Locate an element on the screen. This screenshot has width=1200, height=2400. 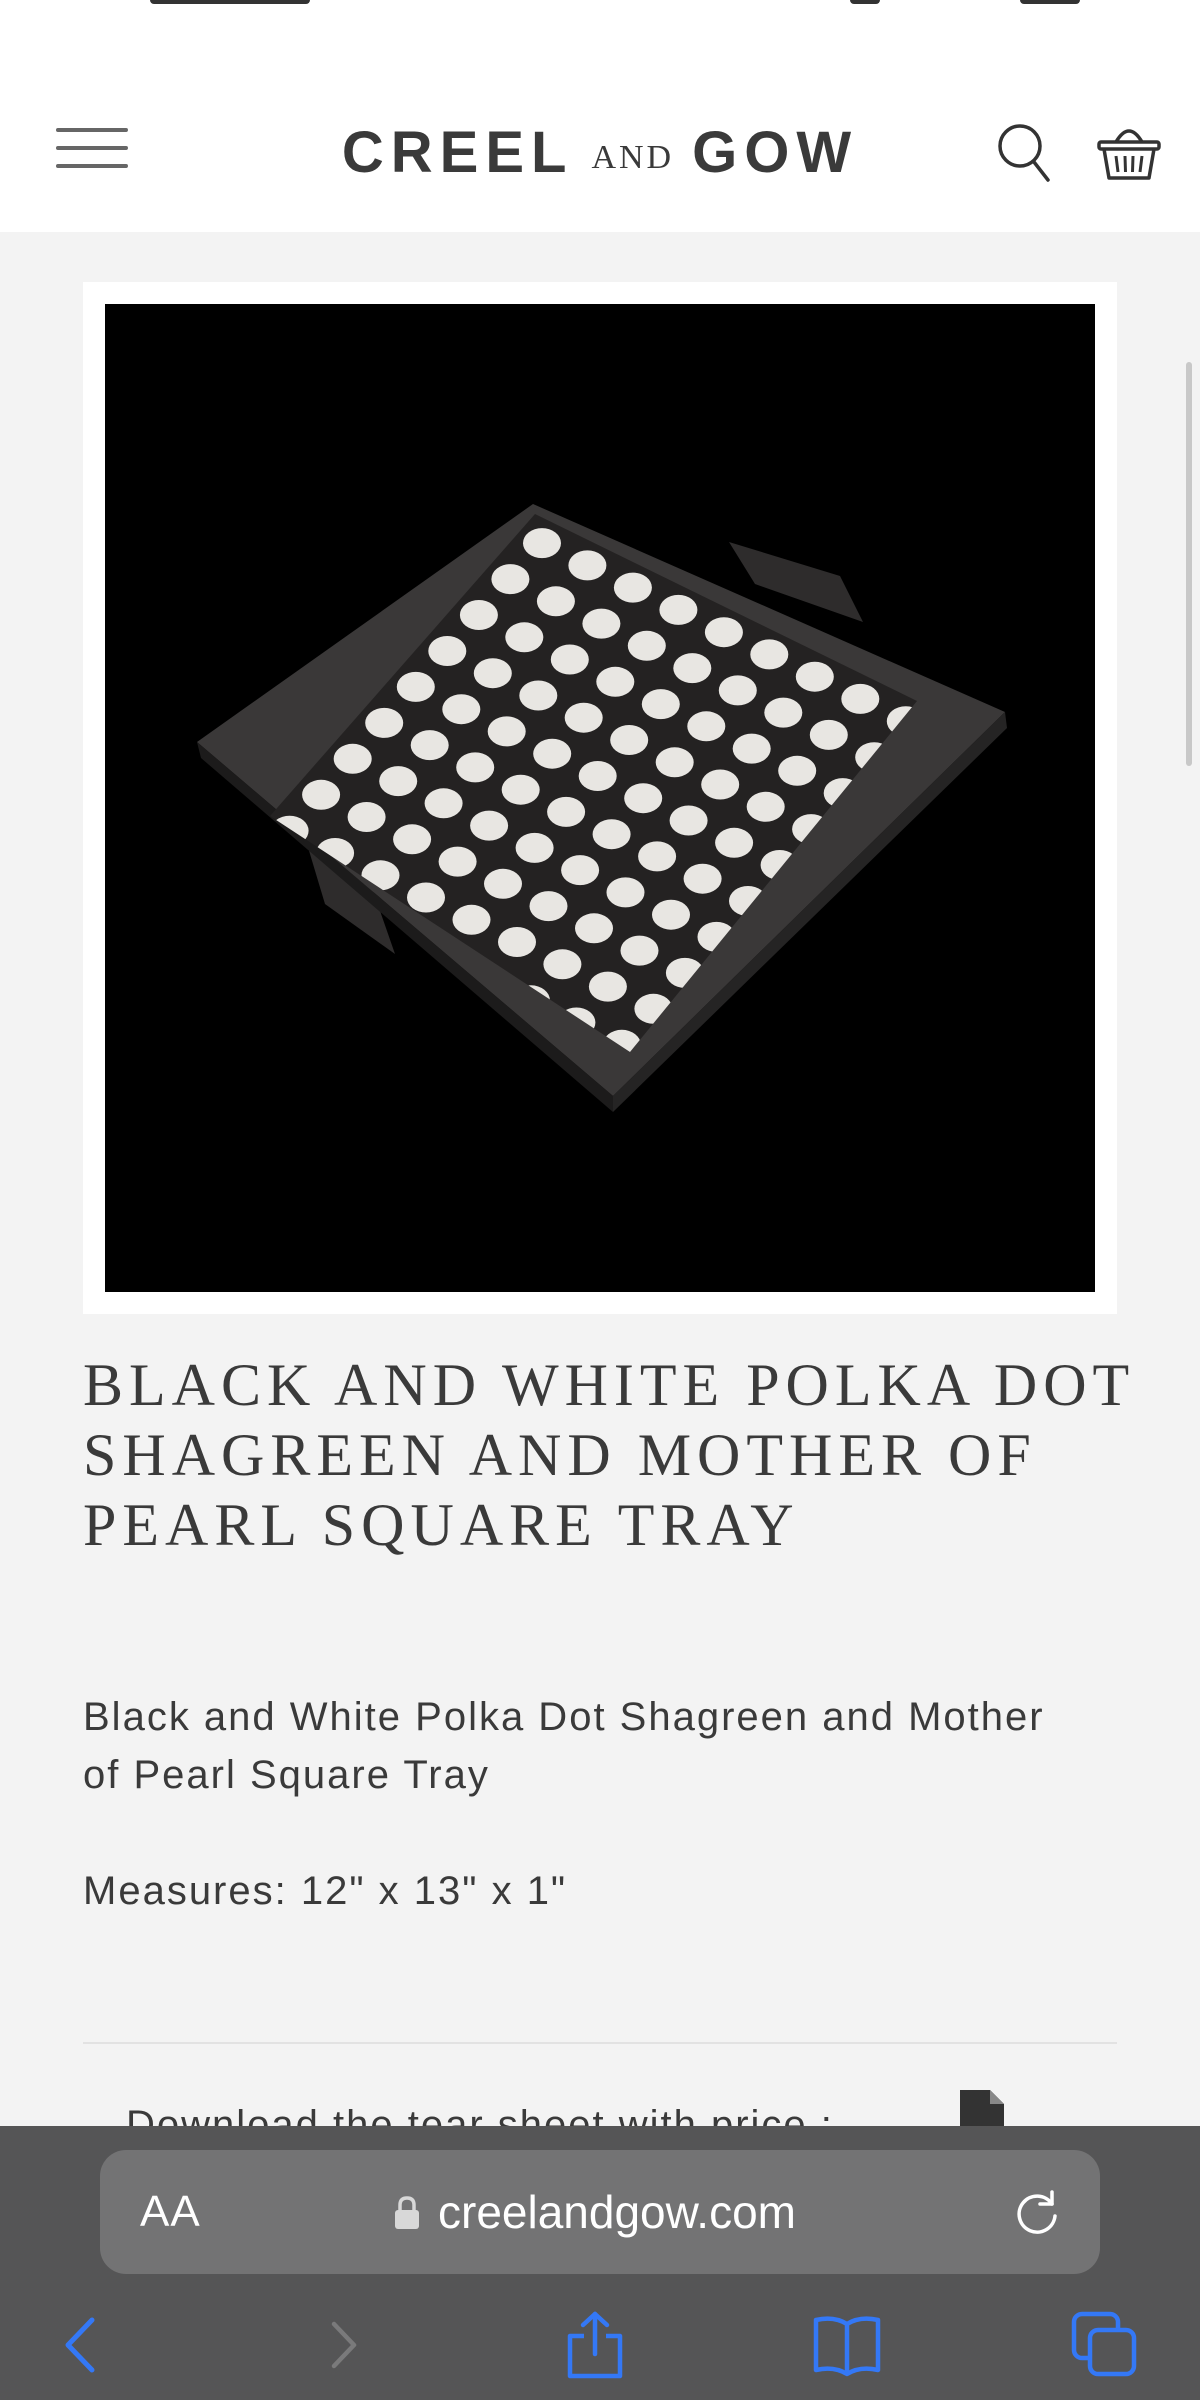
reload-icon is located at coordinates (1037, 2213).